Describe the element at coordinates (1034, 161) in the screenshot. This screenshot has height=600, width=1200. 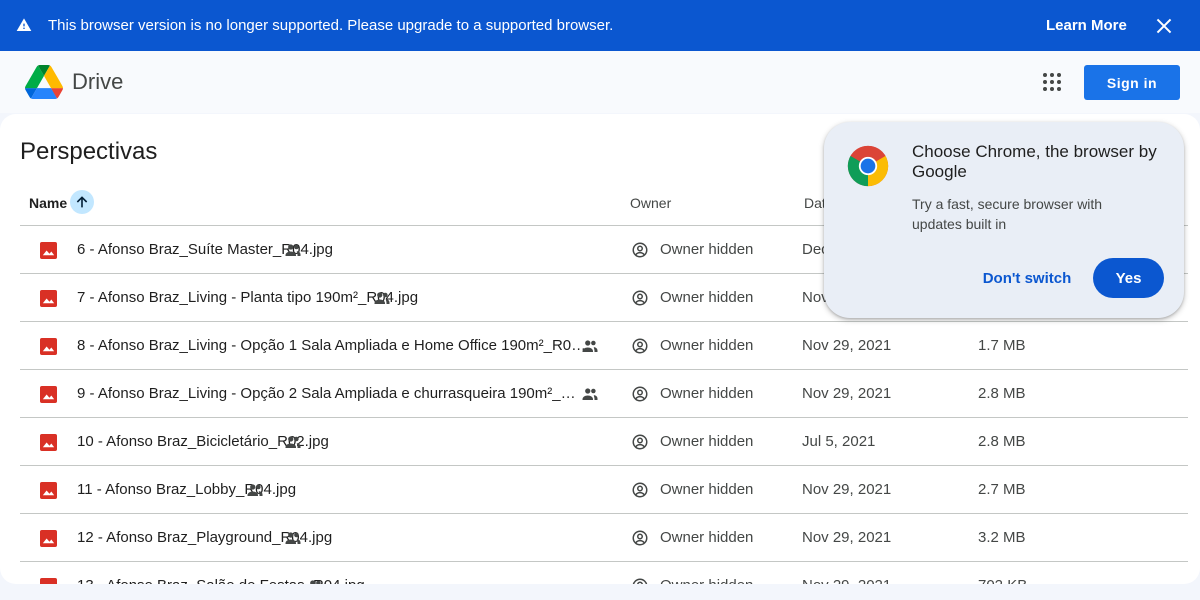
I see `dialog-title: Choose Chrome, the browser by Google` at that location.